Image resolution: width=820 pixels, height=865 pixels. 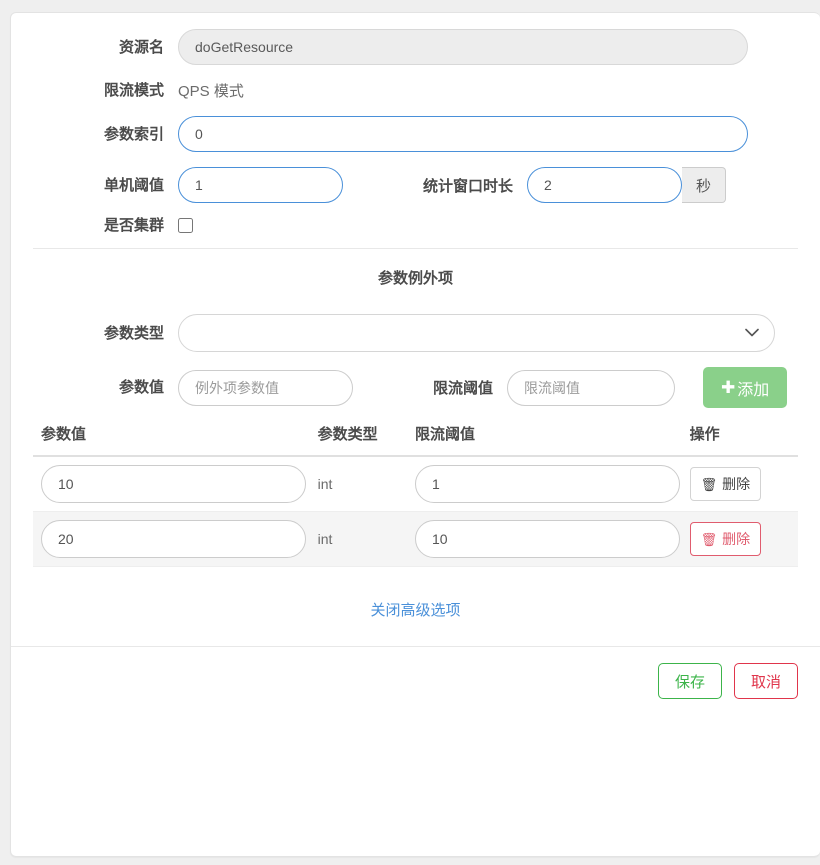 I want to click on exception-table-body: int 🗑 删除 int, so click(x=415, y=511).